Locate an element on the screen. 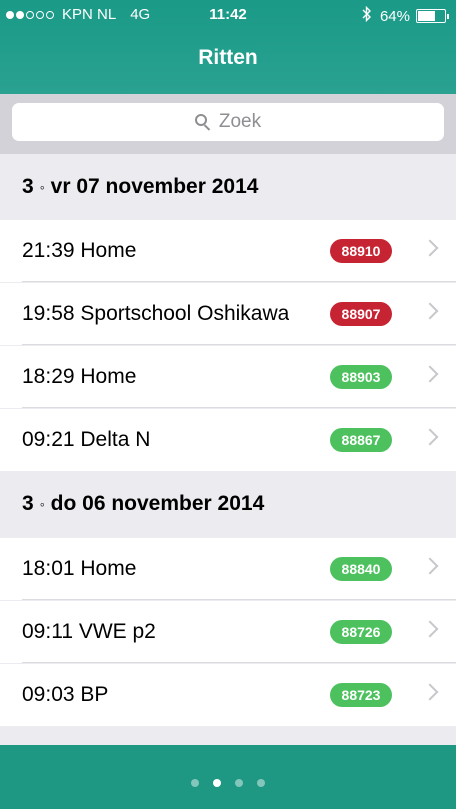 This screenshot has width=456, height=809. battery-icon is located at coordinates (432, 16).